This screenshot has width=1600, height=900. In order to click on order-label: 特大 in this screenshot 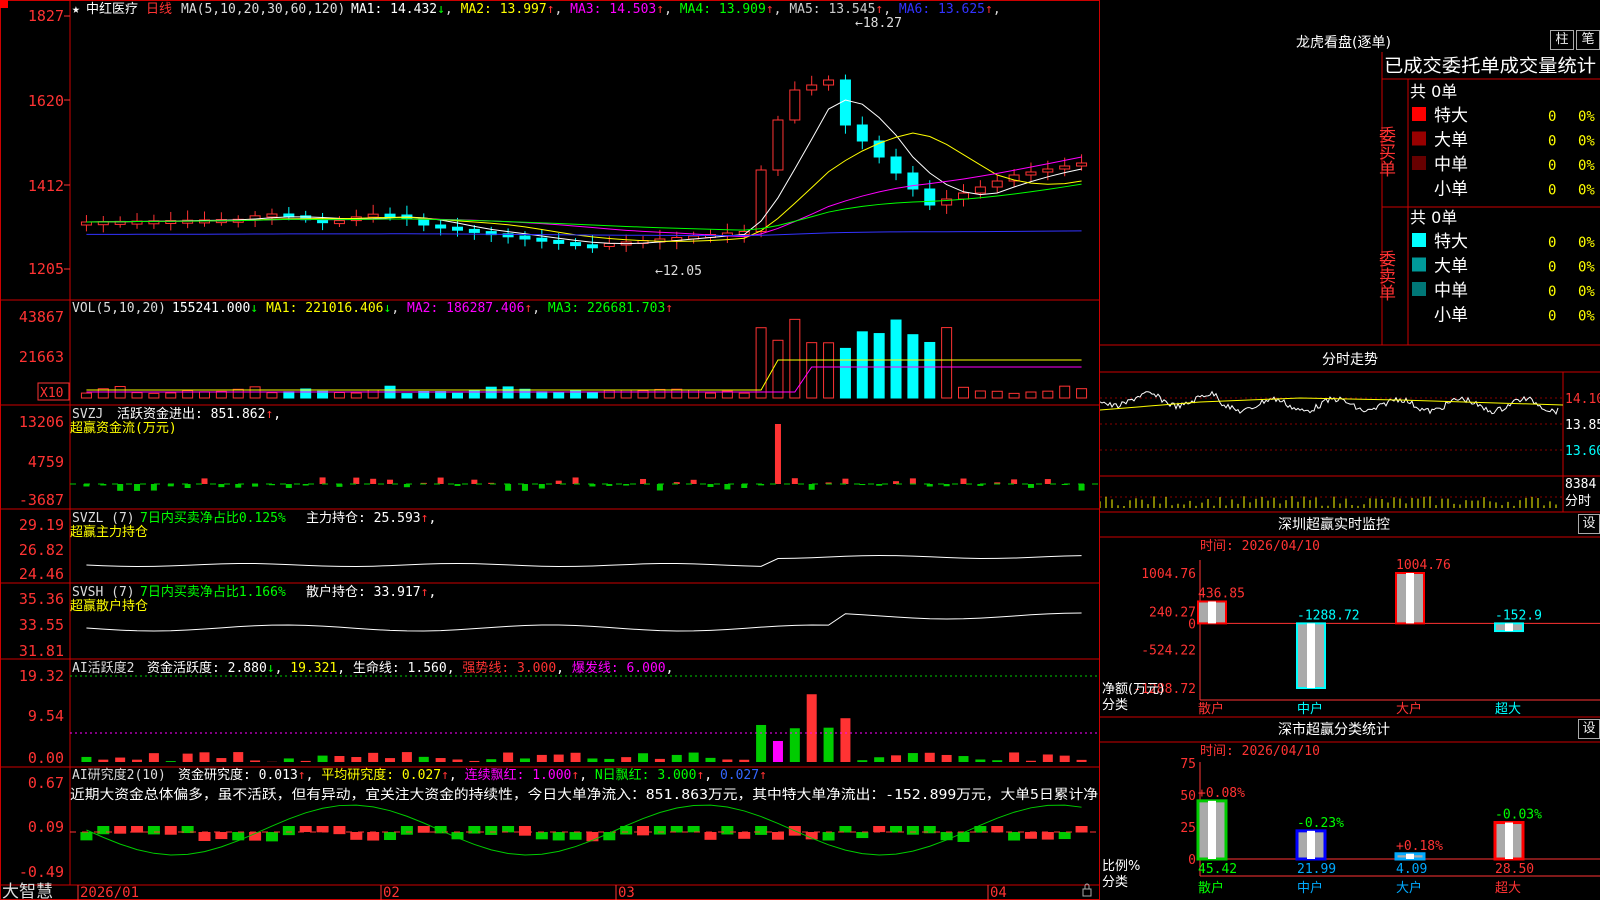, I will do `click(1451, 242)`.